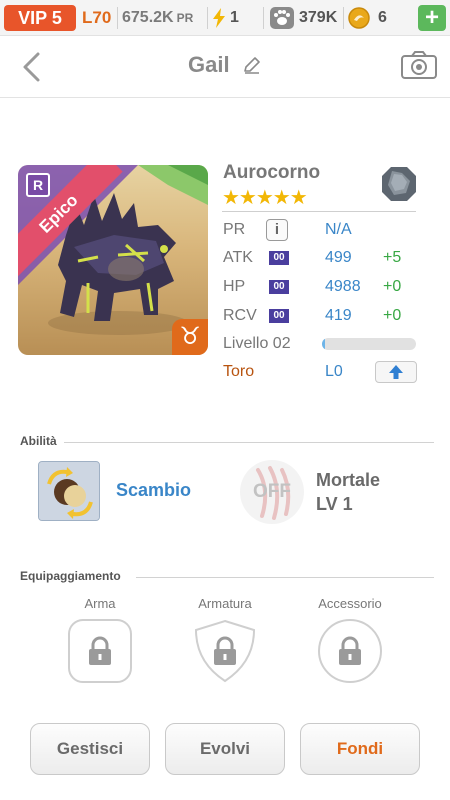 Image resolution: width=450 pixels, height=800 pixels. Describe the element at coordinates (272, 172) in the screenshot. I see `creature-name: Aurocorno` at that location.